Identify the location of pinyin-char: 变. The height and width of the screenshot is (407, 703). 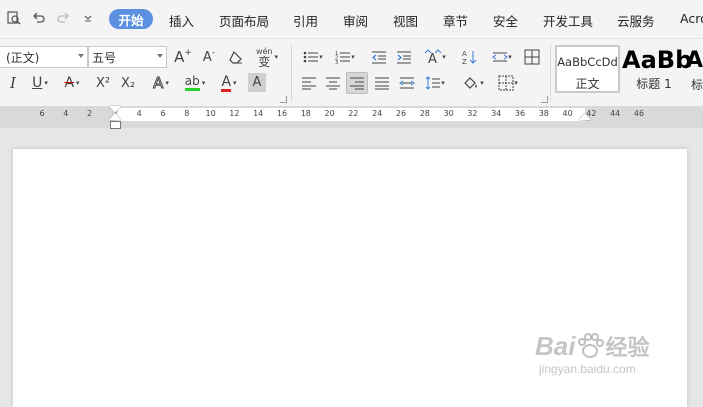
(264, 61).